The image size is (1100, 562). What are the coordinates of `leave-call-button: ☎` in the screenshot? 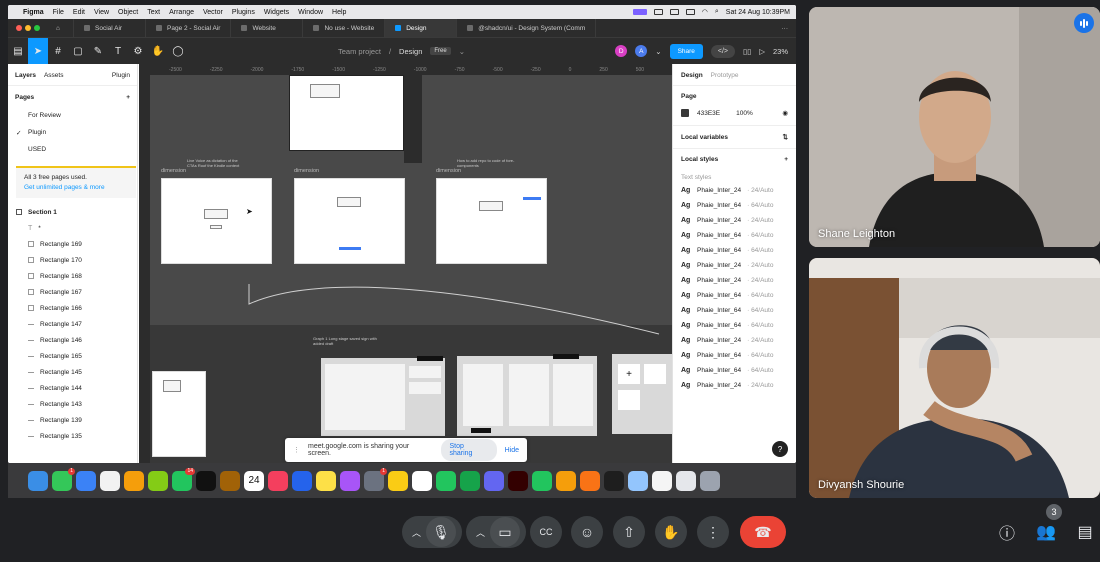 It's located at (763, 532).